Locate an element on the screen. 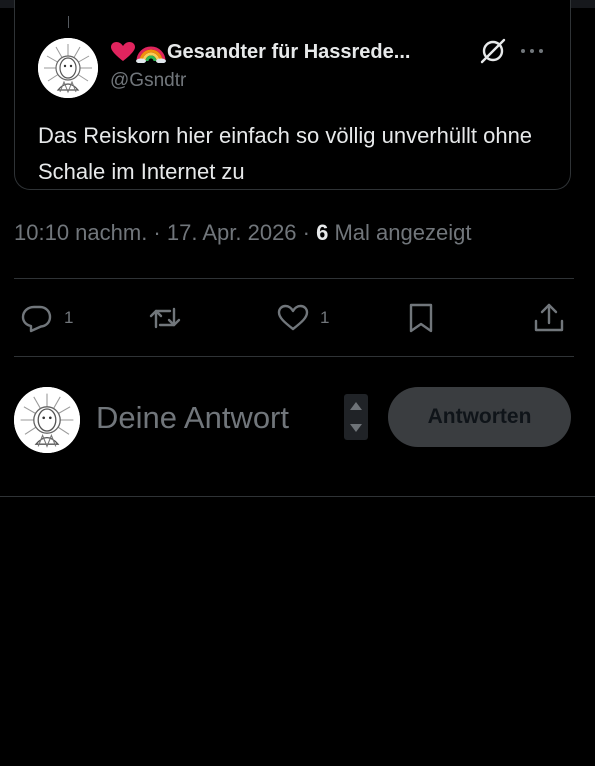 The height and width of the screenshot is (766, 595). share-button is located at coordinates (549, 318).